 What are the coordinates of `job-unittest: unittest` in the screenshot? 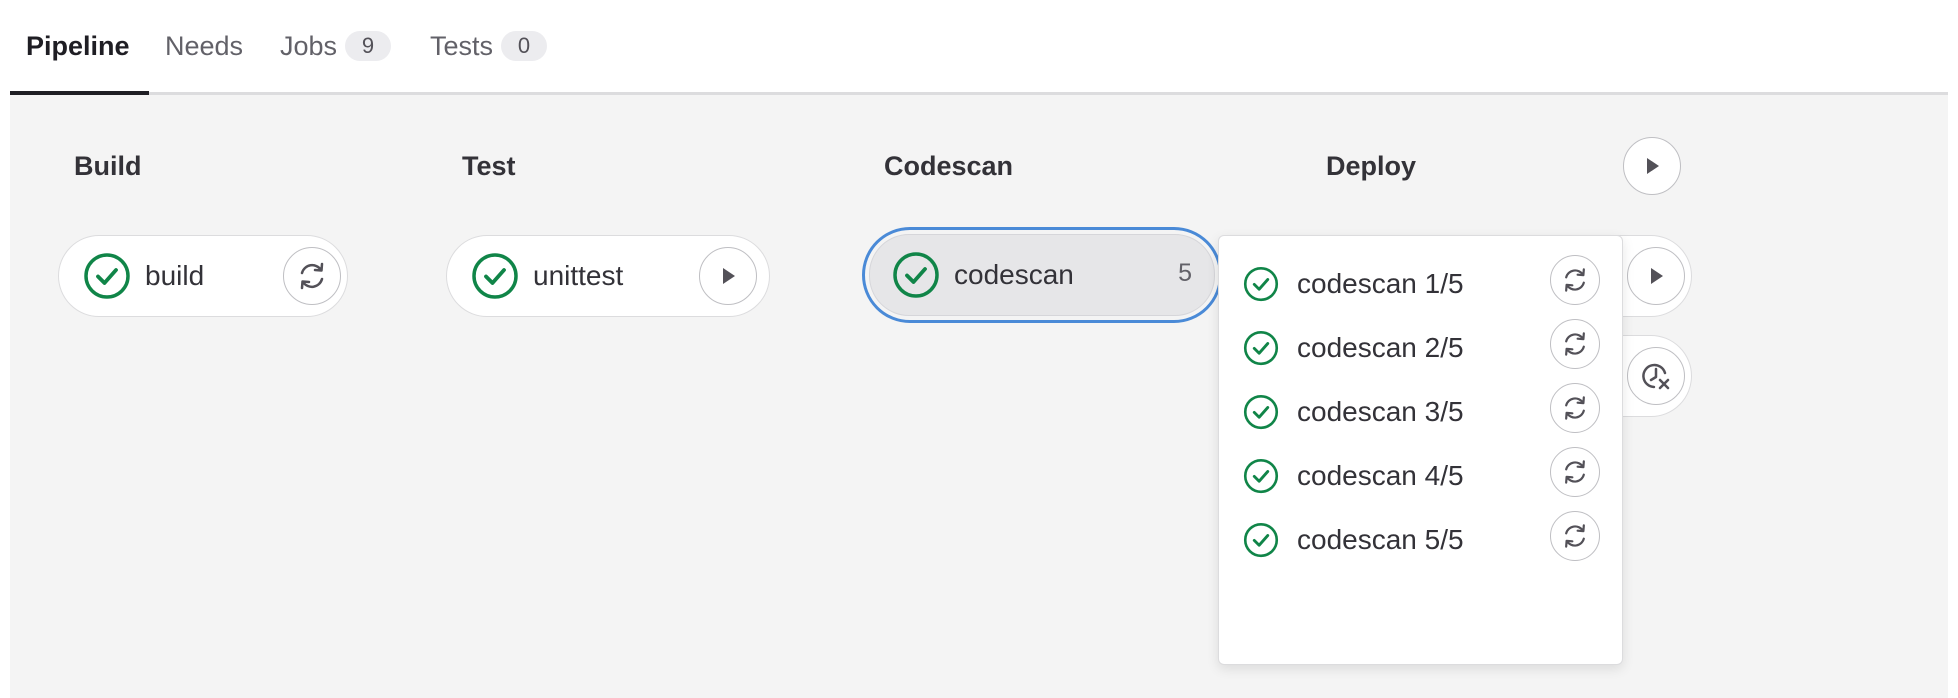 It's located at (608, 276).